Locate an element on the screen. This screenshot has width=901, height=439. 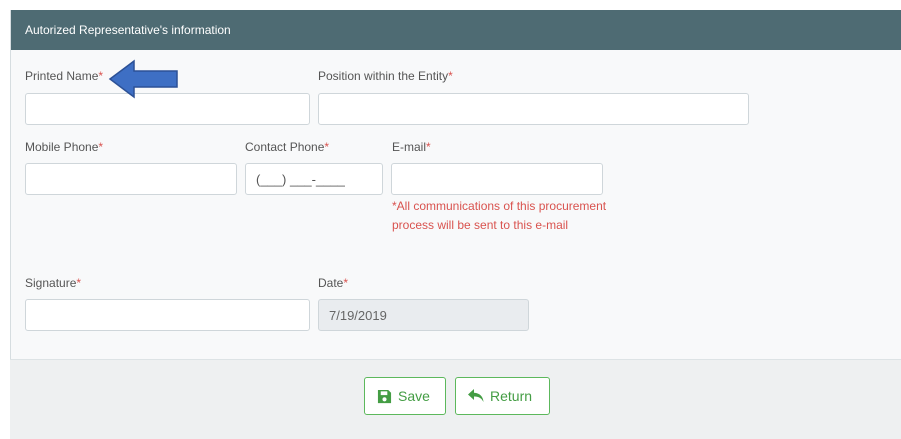
floppy-disk-icon is located at coordinates (384, 396).